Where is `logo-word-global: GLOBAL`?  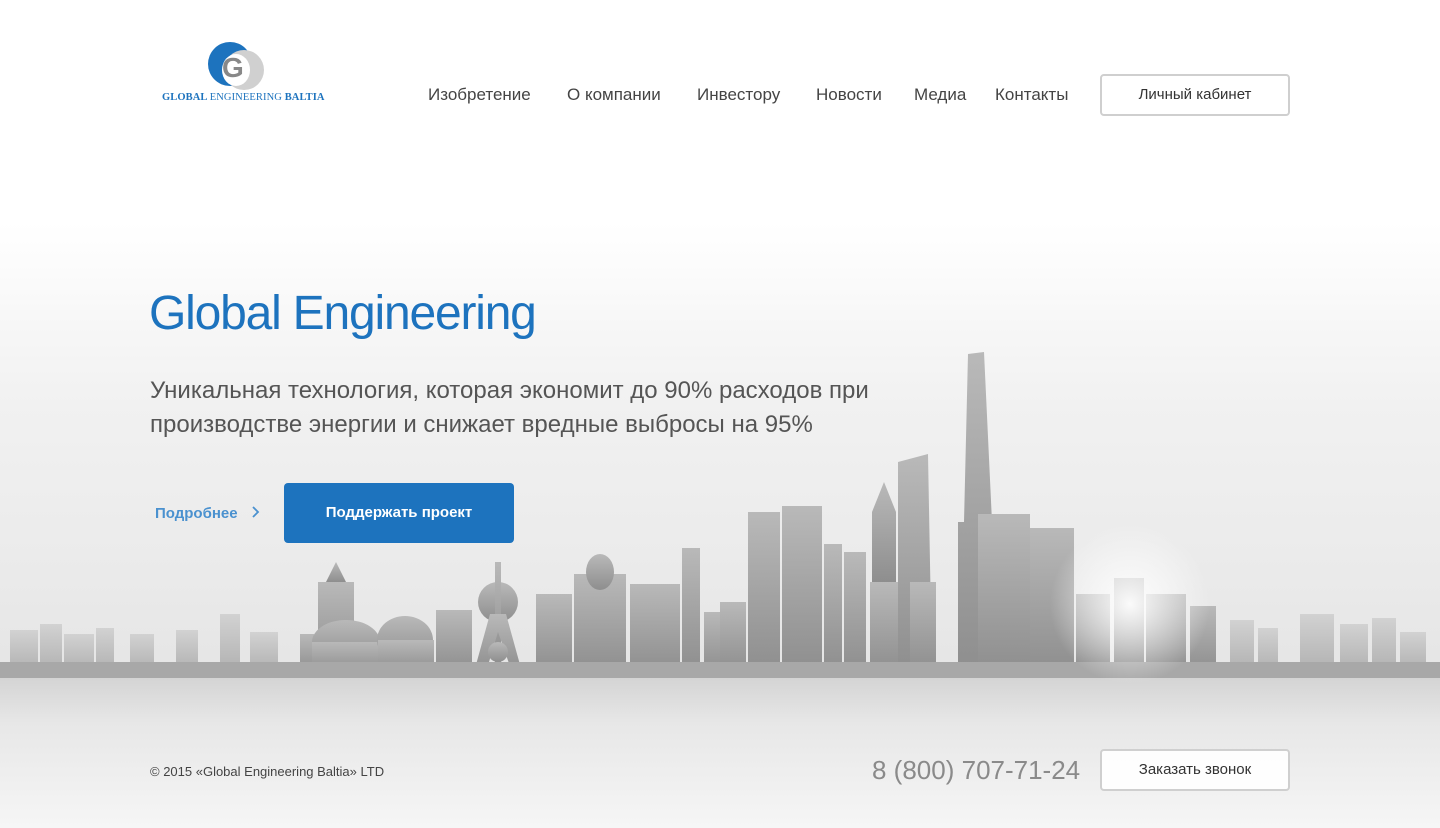 logo-word-global: GLOBAL is located at coordinates (184, 97).